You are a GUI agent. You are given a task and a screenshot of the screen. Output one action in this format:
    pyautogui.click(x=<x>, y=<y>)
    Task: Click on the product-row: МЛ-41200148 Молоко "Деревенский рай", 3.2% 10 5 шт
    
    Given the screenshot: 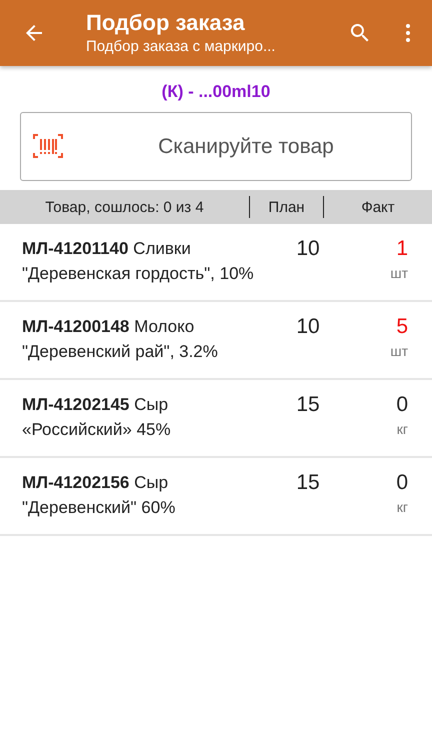 What is the action you would take?
    pyautogui.click(x=216, y=341)
    